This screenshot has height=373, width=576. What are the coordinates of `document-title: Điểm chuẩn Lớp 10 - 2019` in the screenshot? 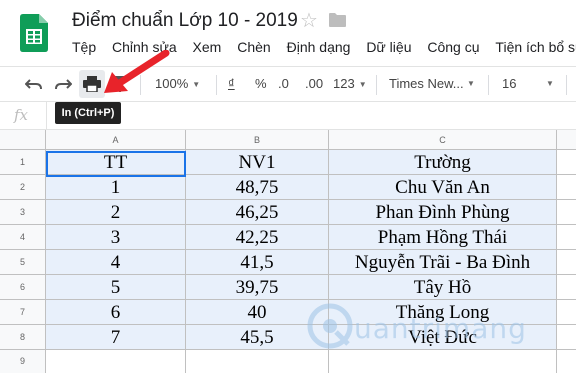 It's located at (185, 21).